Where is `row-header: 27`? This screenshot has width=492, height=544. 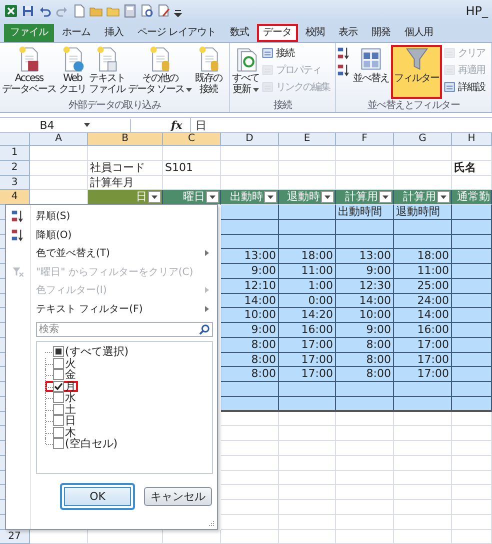
row-header: 27 is located at coordinates (15, 537).